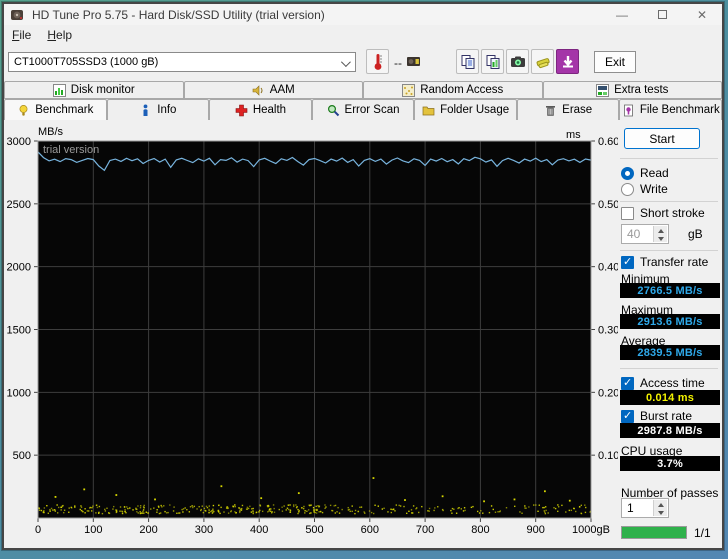 This screenshot has width=728, height=559. Describe the element at coordinates (645, 173) in the screenshot. I see `read-radio: Read` at that location.